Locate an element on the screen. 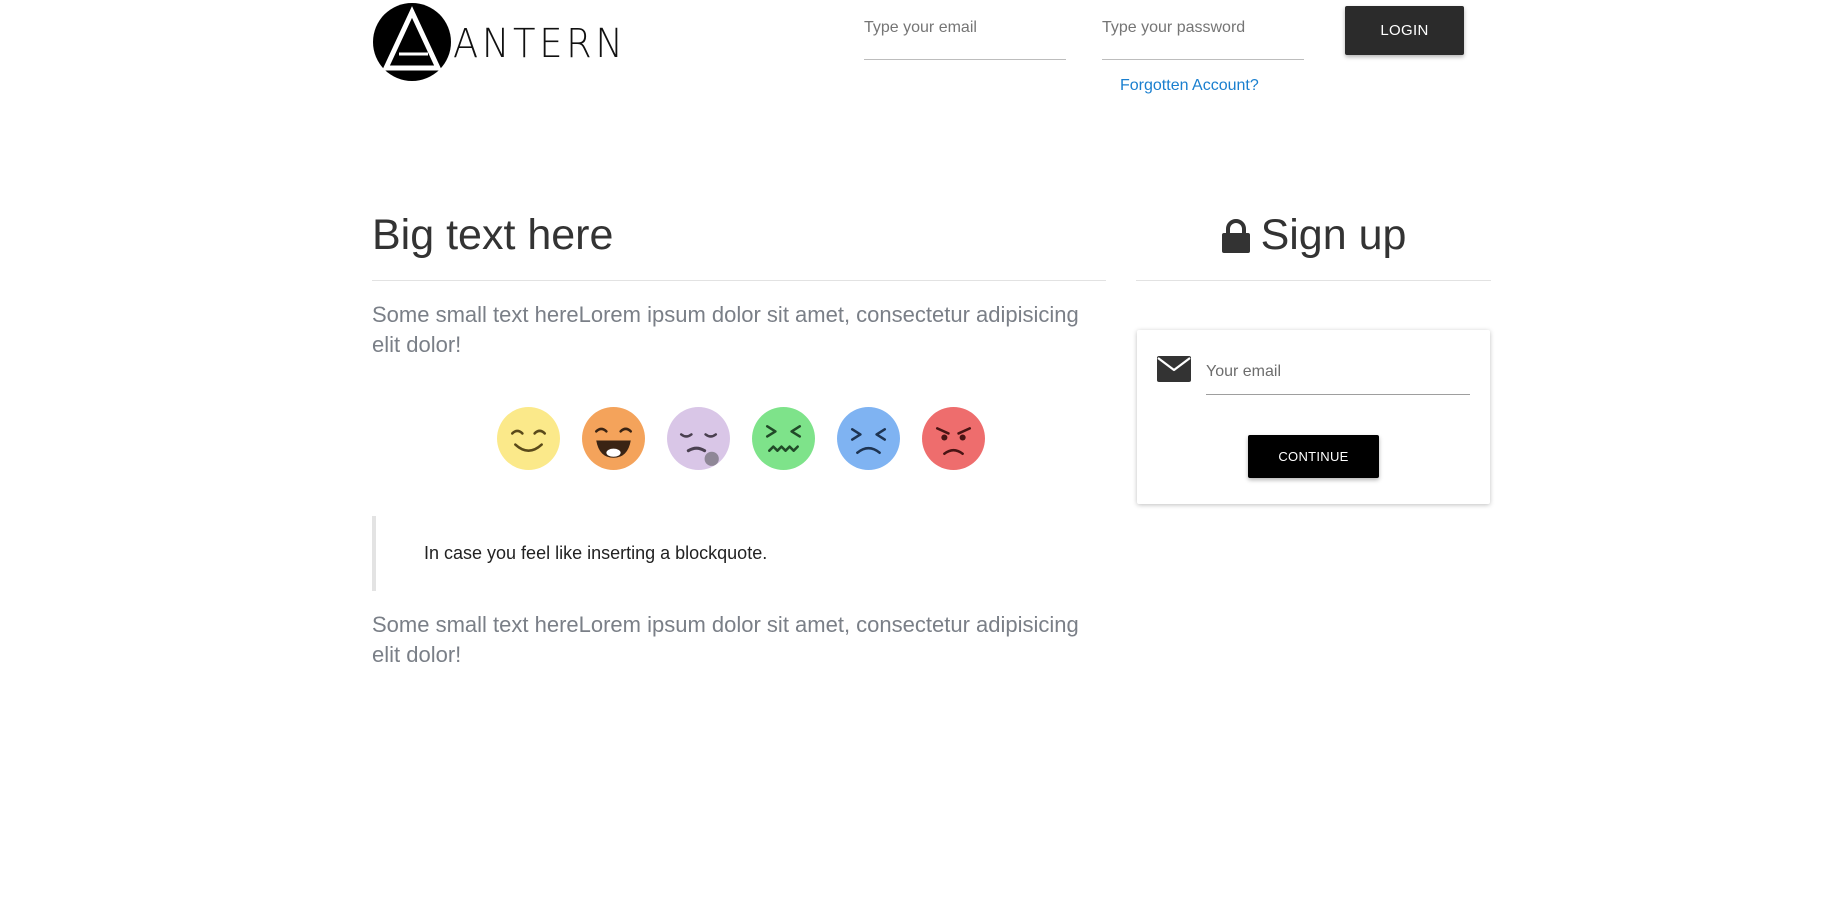 This screenshot has height=920, width=1848. signup-email-field is located at coordinates (1338, 372).